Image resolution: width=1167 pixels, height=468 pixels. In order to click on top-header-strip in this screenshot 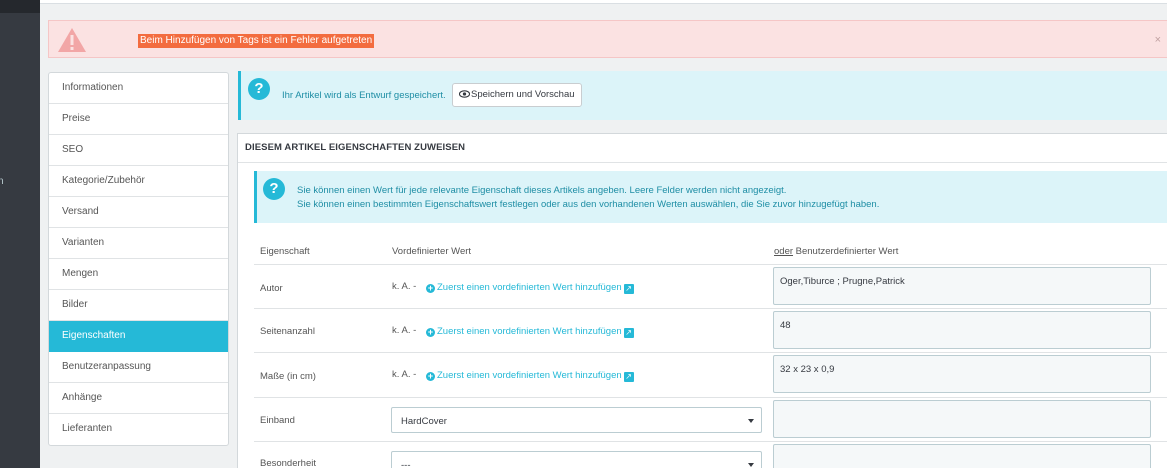, I will do `click(603, 2)`.